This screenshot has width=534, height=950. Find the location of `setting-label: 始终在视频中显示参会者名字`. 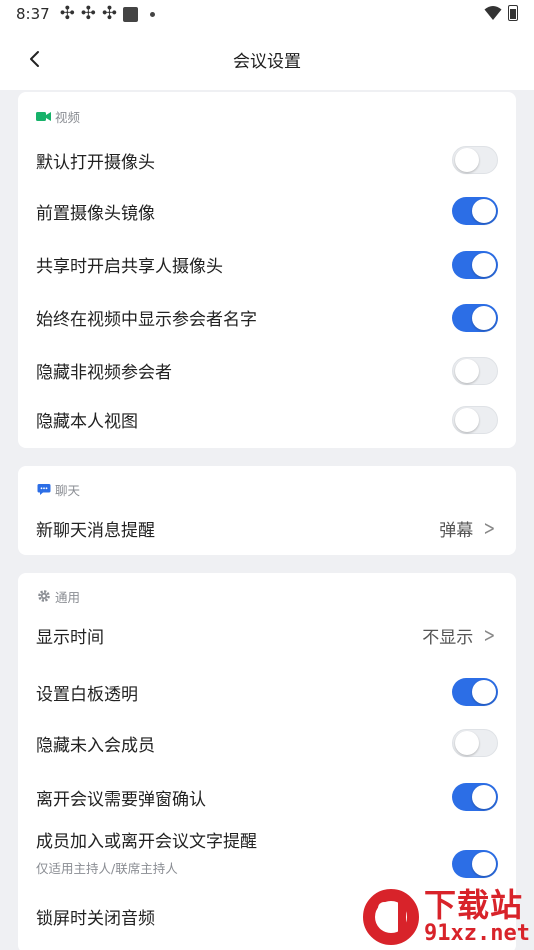

setting-label: 始终在视频中显示参会者名字 is located at coordinates (146, 320).